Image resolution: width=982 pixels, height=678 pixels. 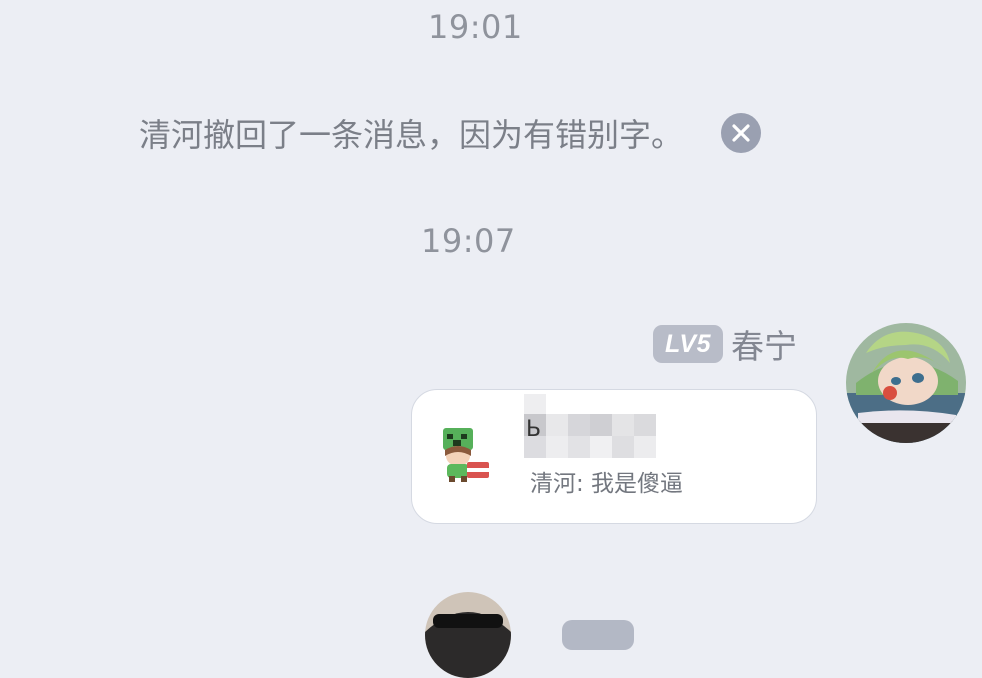 I want to click on sticker-icon, so click(x=464, y=454).